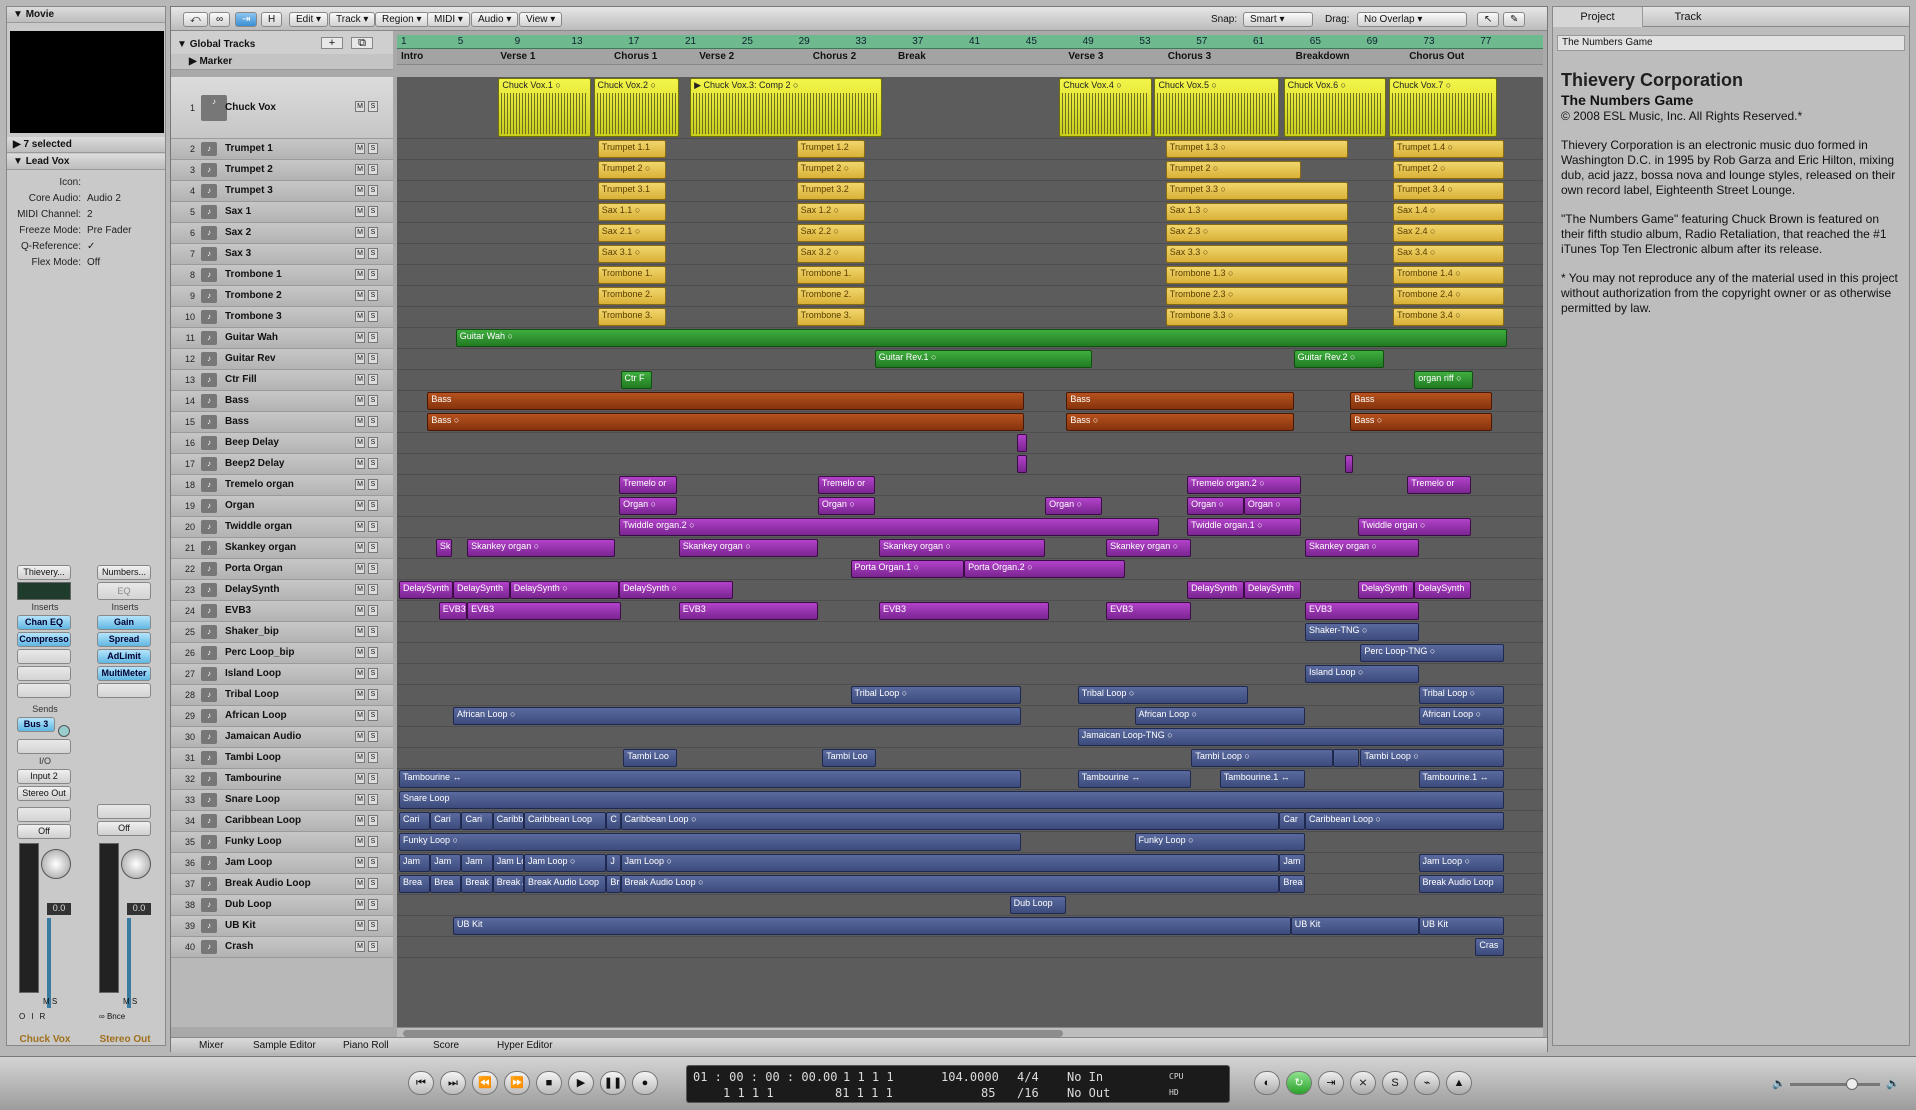 The height and width of the screenshot is (1110, 1916). What do you see at coordinates (253, 317) in the screenshot?
I see `track-name: Trombone 3` at bounding box center [253, 317].